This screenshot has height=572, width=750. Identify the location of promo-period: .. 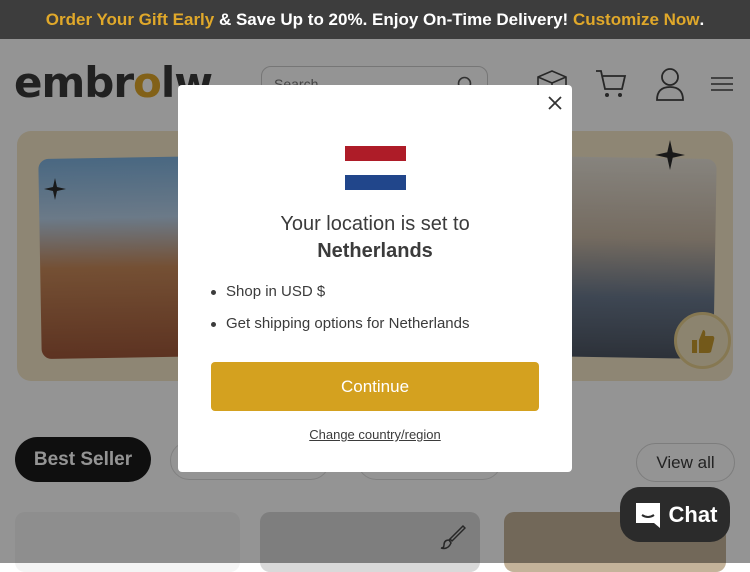
(702, 19).